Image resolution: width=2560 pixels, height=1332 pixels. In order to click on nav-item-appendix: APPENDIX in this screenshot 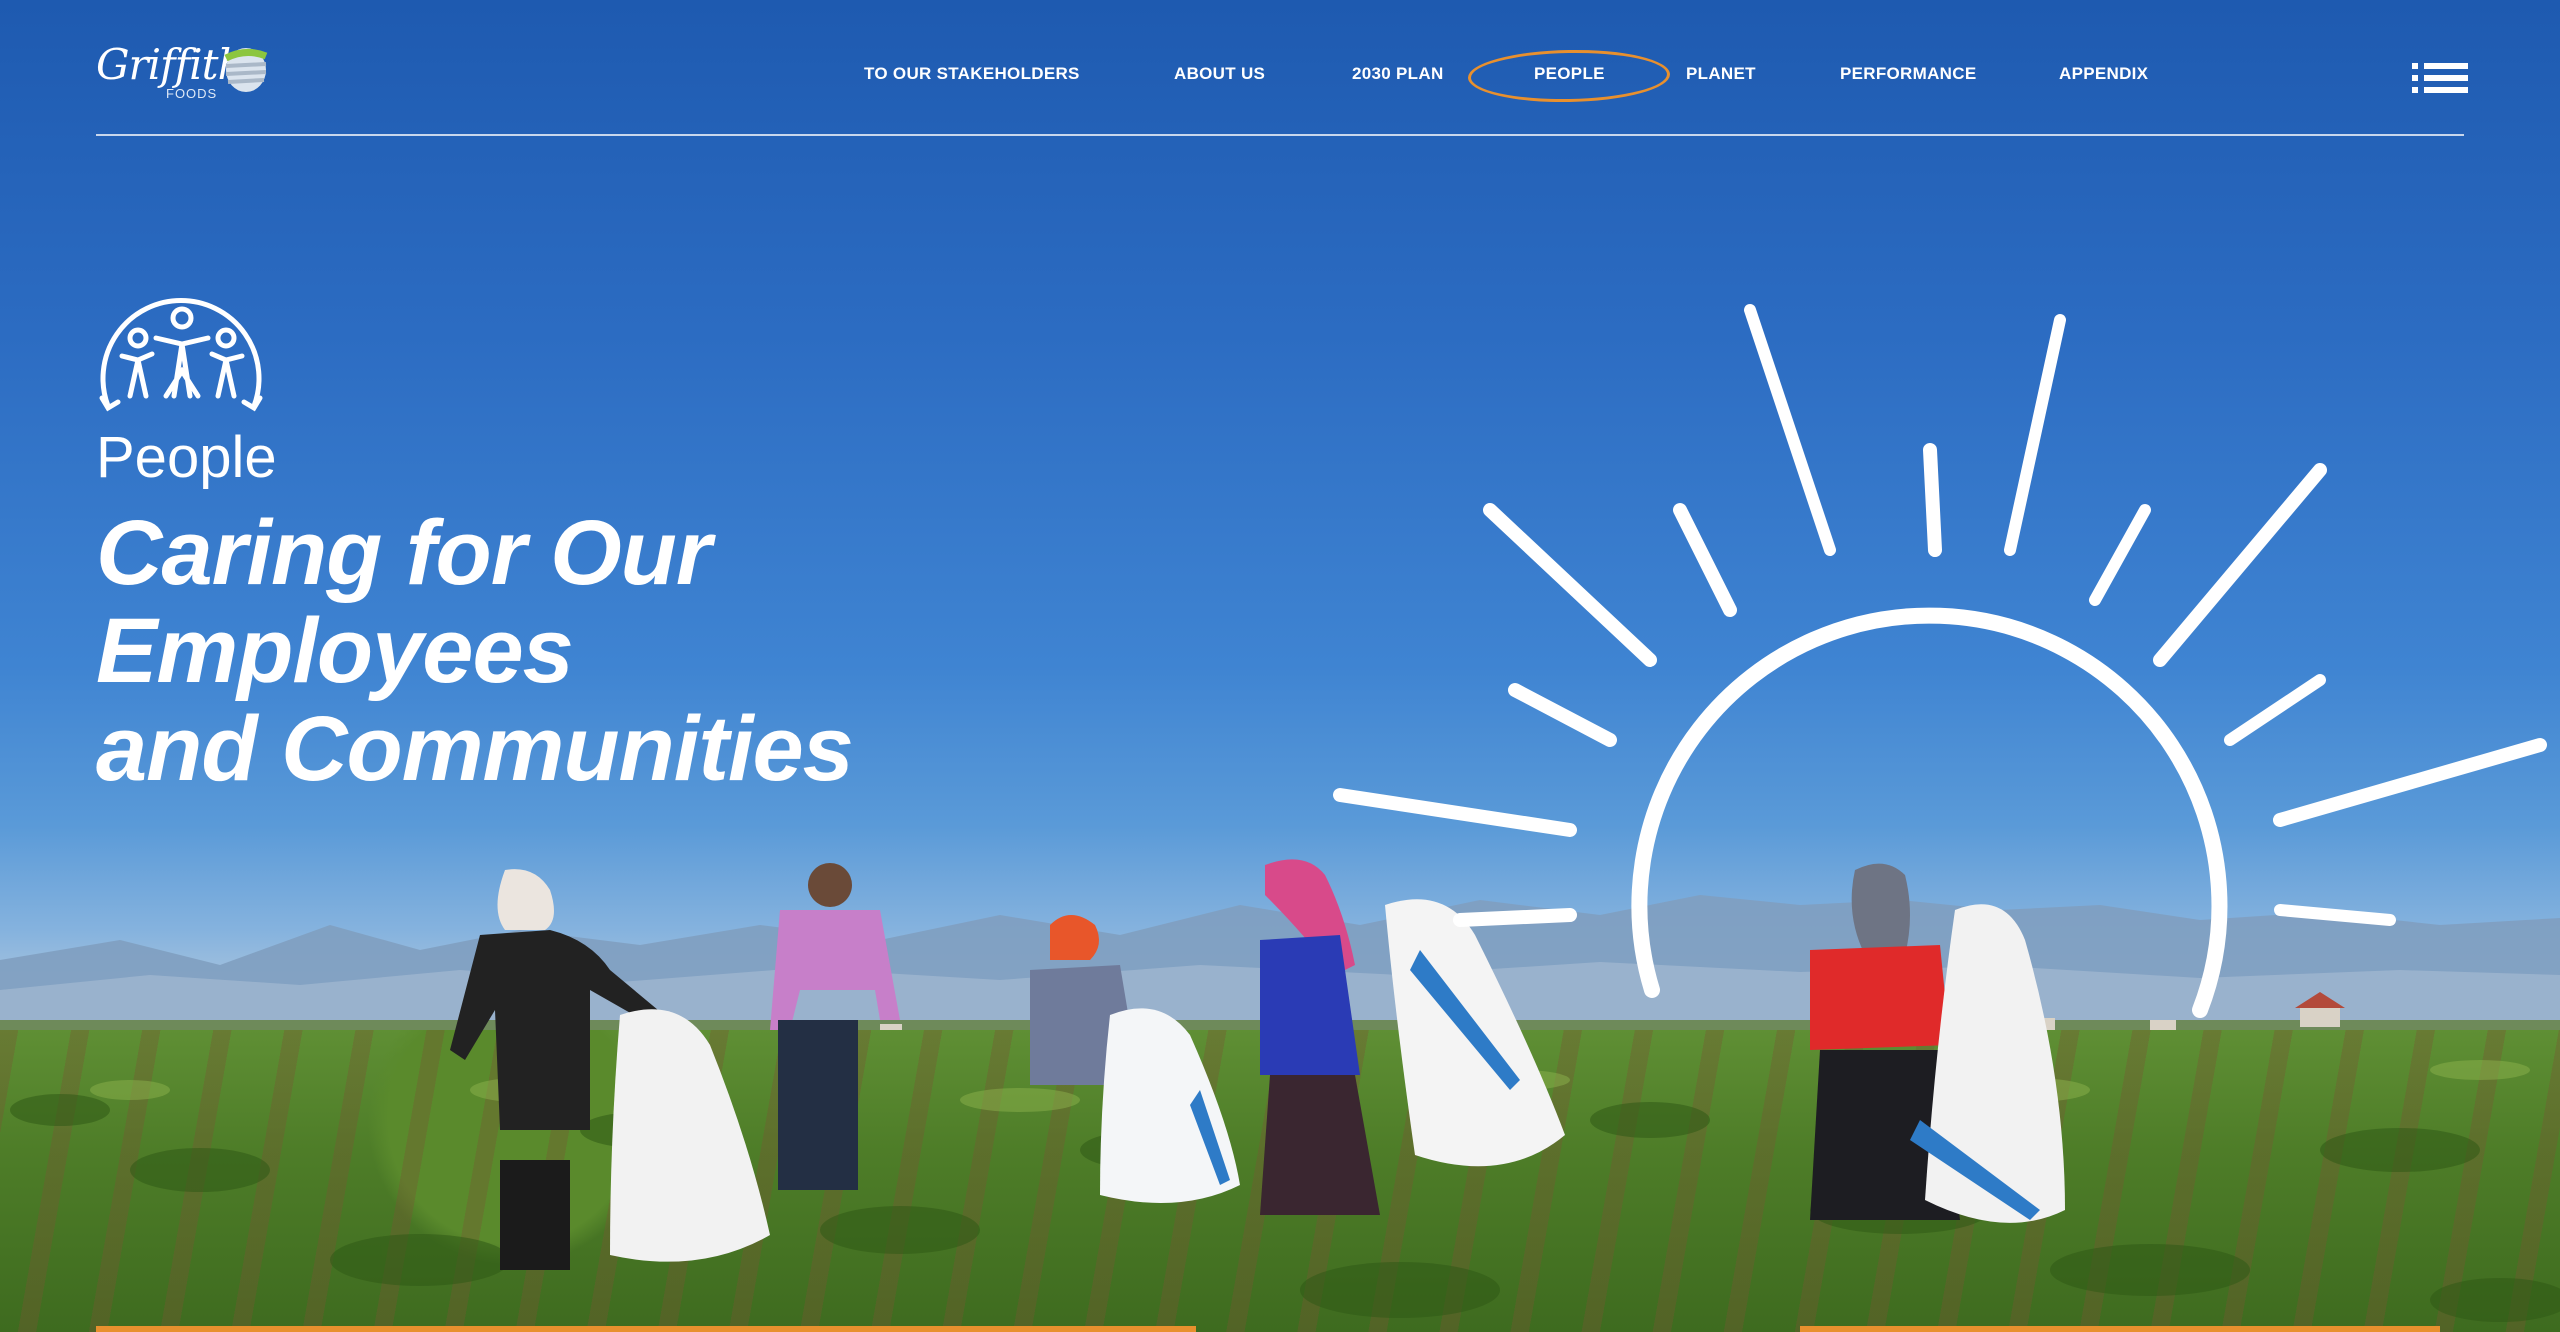, I will do `click(2103, 74)`.